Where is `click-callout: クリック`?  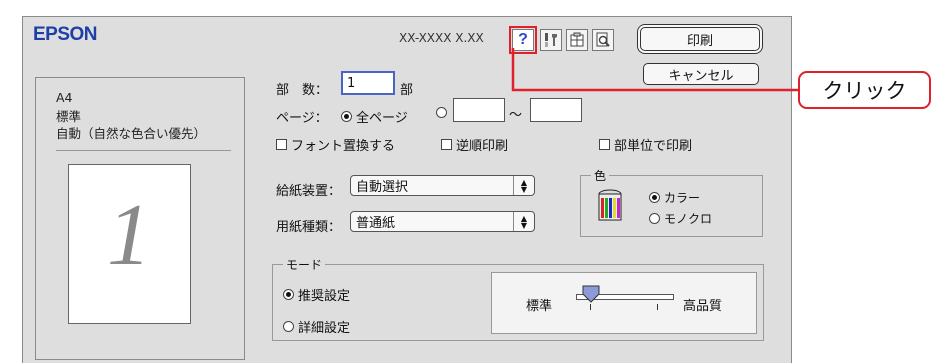 click-callout: クリック is located at coordinates (864, 90).